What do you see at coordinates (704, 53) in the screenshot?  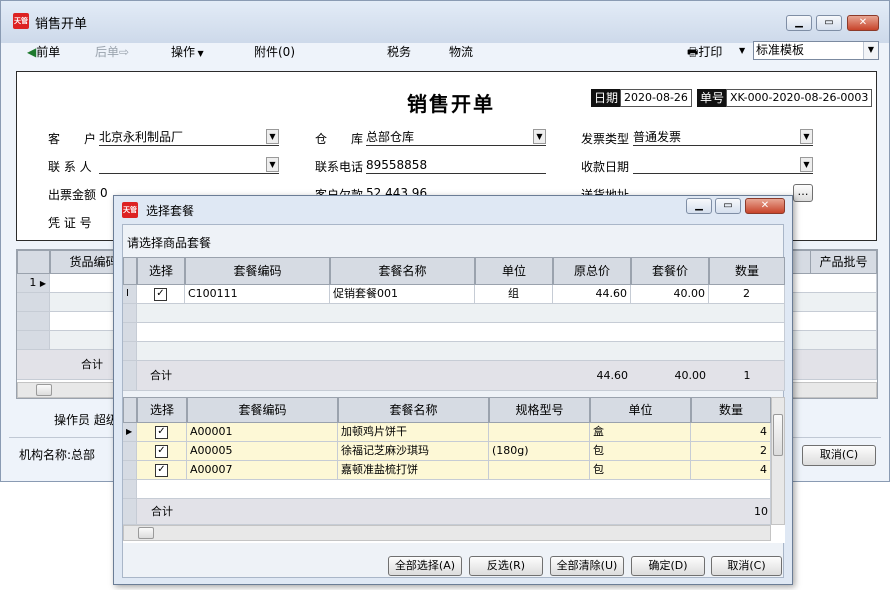 I see `print-button: 🖶打印` at bounding box center [704, 53].